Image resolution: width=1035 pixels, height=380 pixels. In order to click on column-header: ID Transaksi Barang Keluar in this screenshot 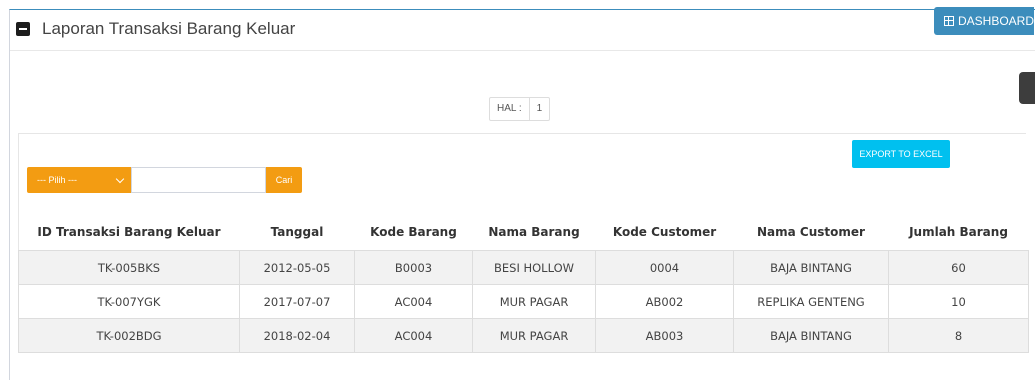, I will do `click(129, 232)`.